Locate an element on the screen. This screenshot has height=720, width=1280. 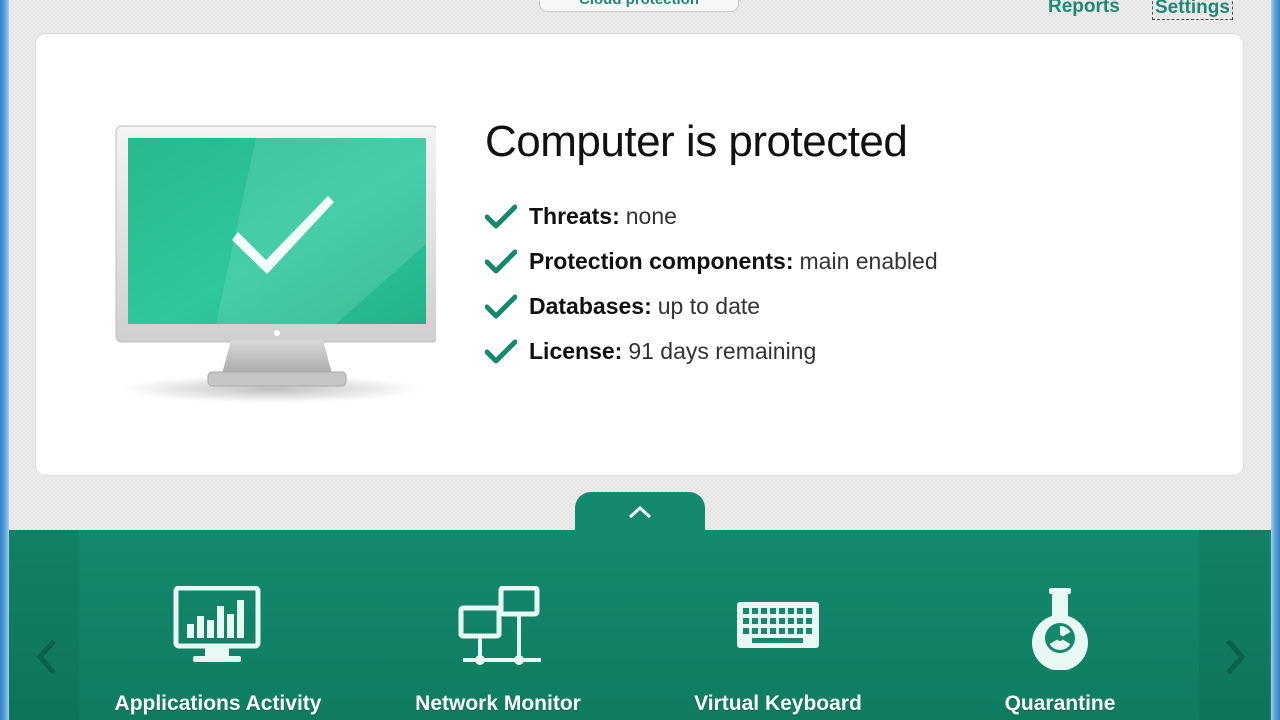
status-title: Computer is protected is located at coordinates (696, 141).